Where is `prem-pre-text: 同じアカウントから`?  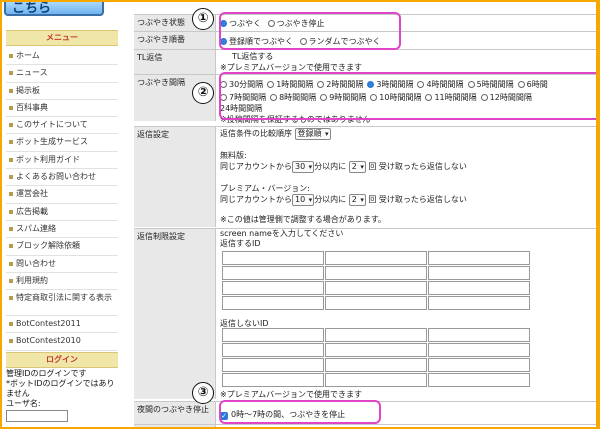 prem-pre-text: 同じアカウントから is located at coordinates (256, 199).